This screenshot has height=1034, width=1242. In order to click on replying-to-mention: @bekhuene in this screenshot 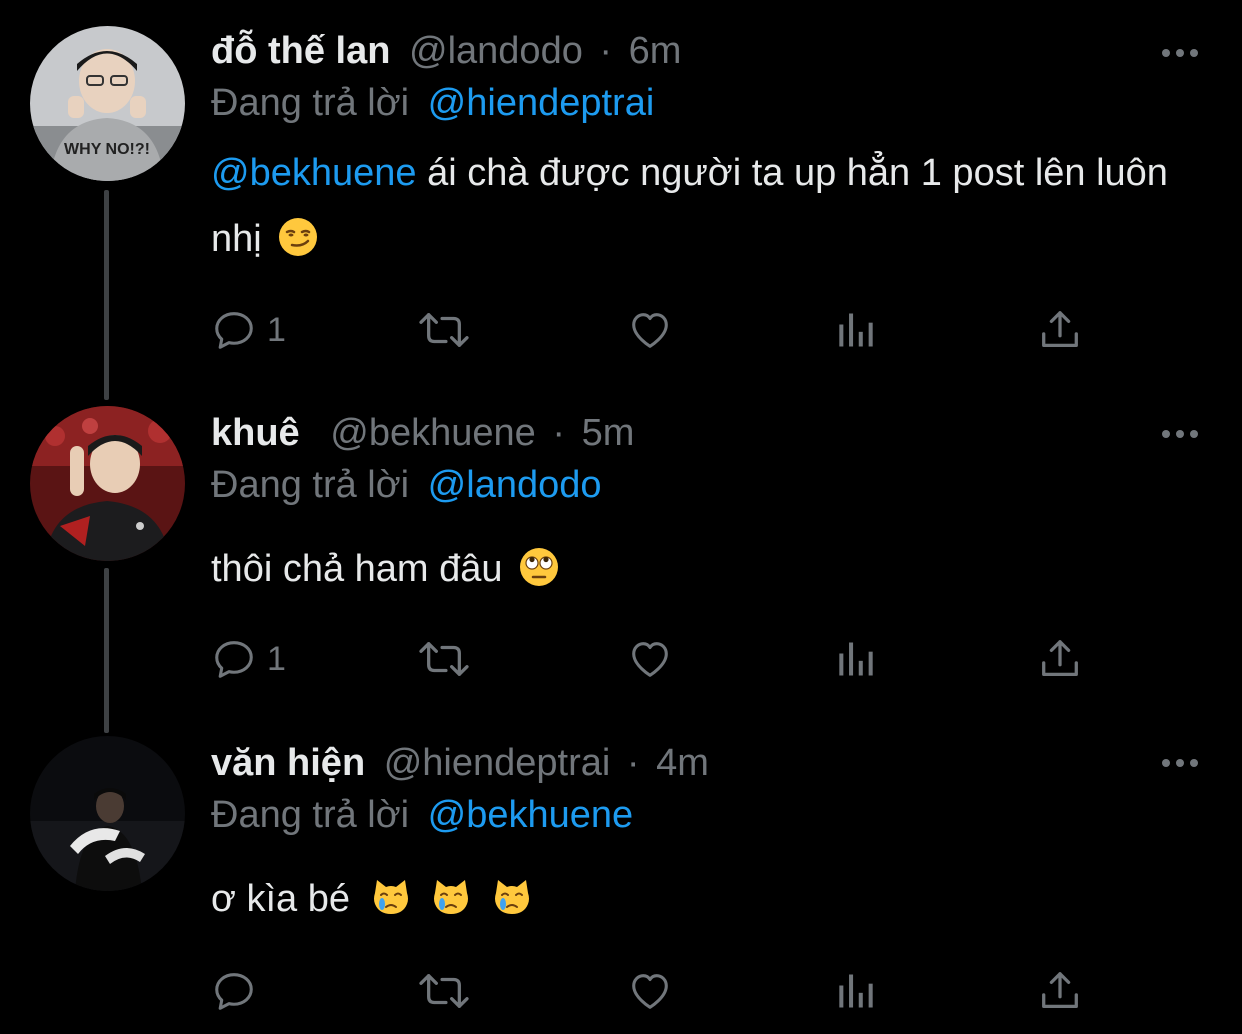, I will do `click(531, 815)`.